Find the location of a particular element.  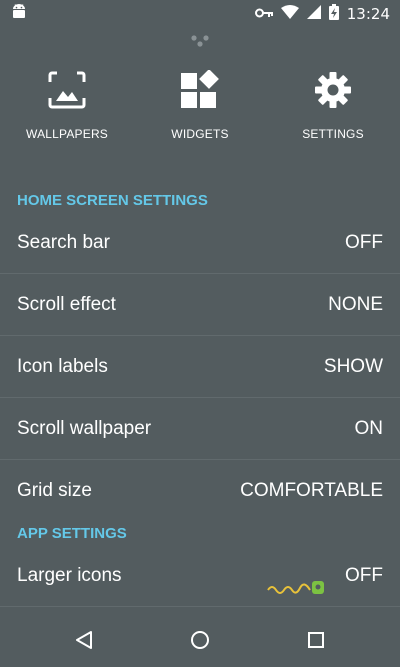

widgets-button: WIDGETS is located at coordinates (200, 105).